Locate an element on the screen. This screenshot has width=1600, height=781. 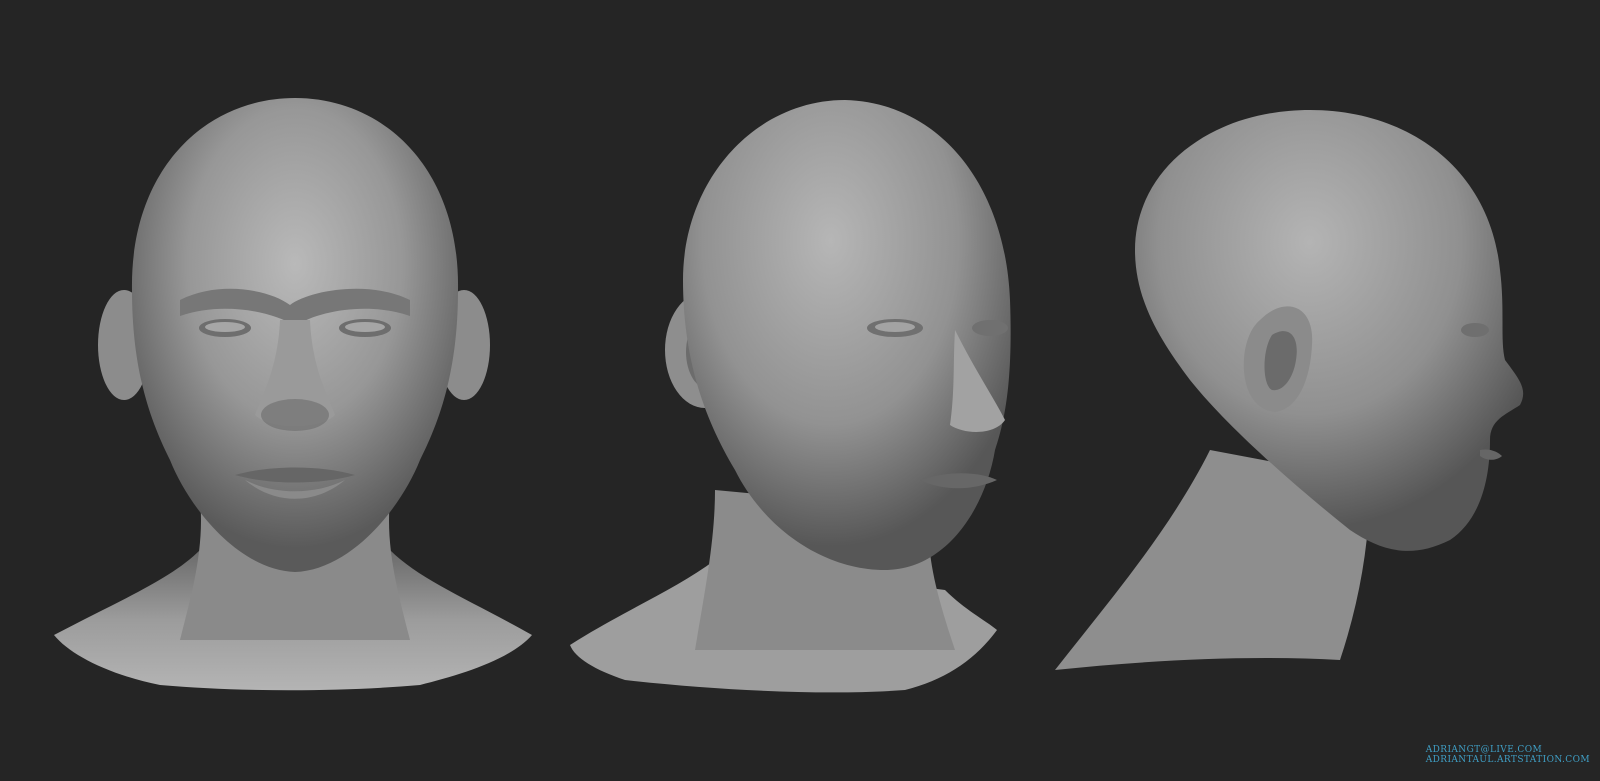
credit-email: ADRIANGT@LIVE.COM is located at coordinates (1508, 750).